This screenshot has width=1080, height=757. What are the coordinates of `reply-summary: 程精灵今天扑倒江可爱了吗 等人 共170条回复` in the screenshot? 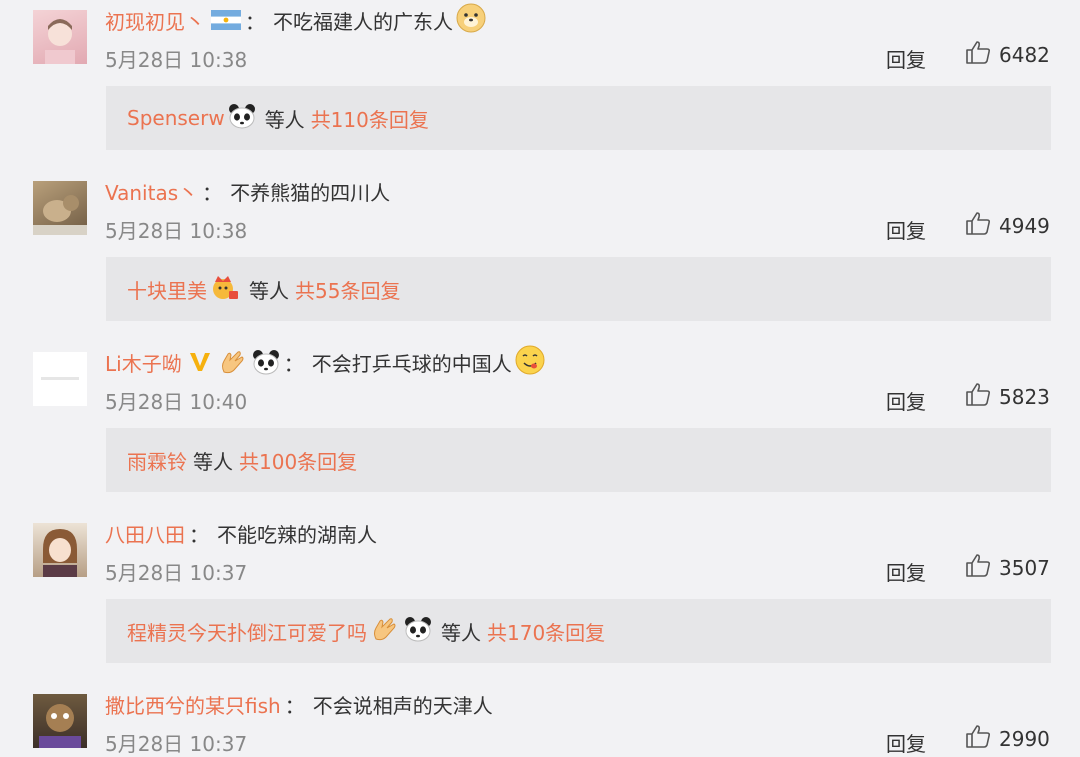 It's located at (578, 631).